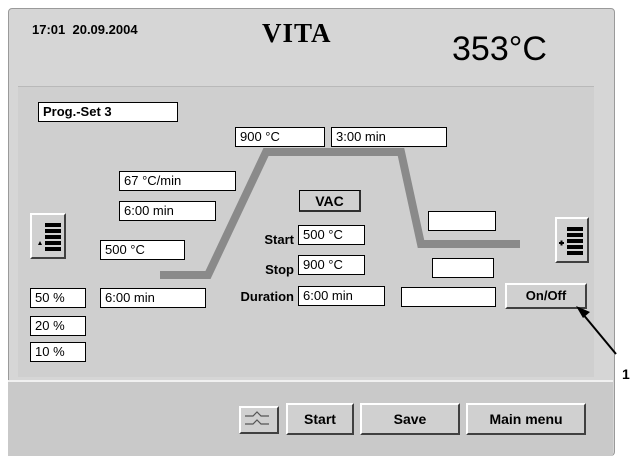 The image size is (635, 463). What do you see at coordinates (320, 419) in the screenshot?
I see `start-button: Start` at bounding box center [320, 419].